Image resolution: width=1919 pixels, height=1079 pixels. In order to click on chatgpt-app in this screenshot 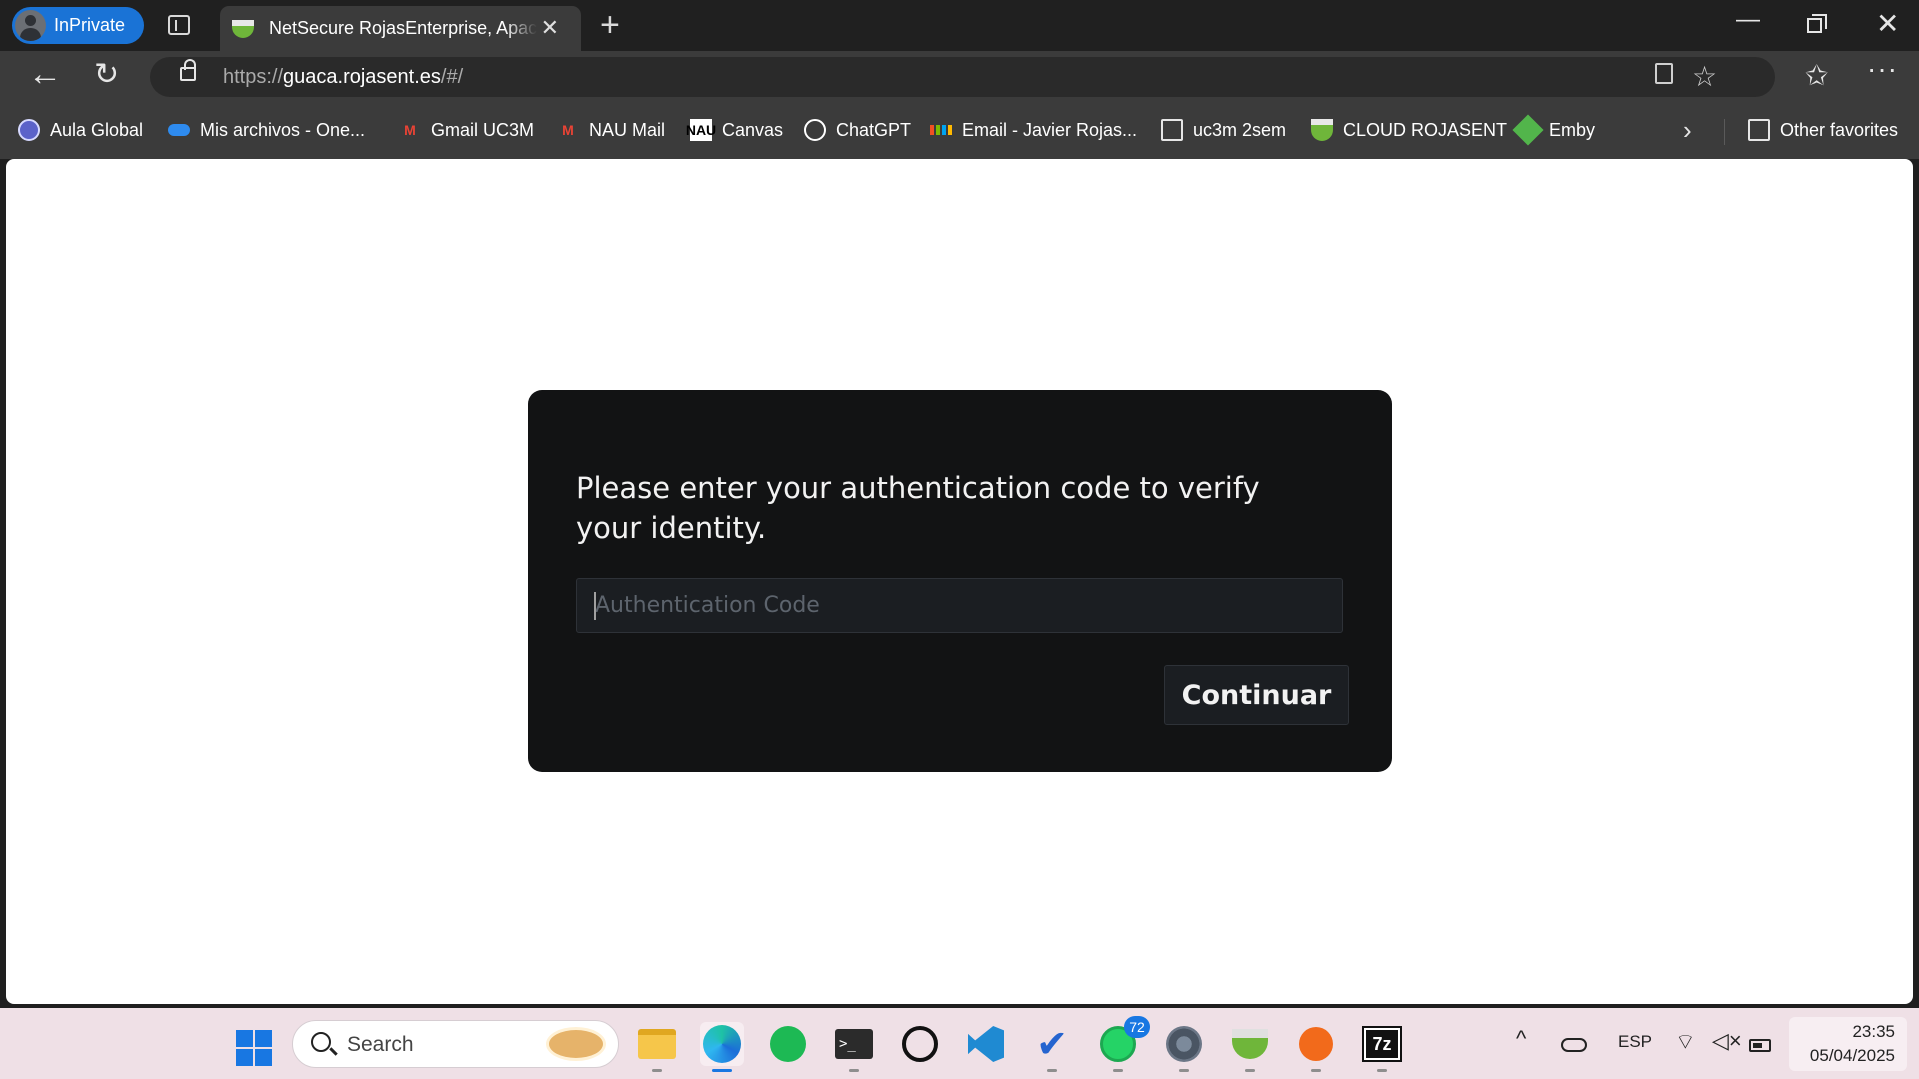, I will do `click(920, 1044)`.